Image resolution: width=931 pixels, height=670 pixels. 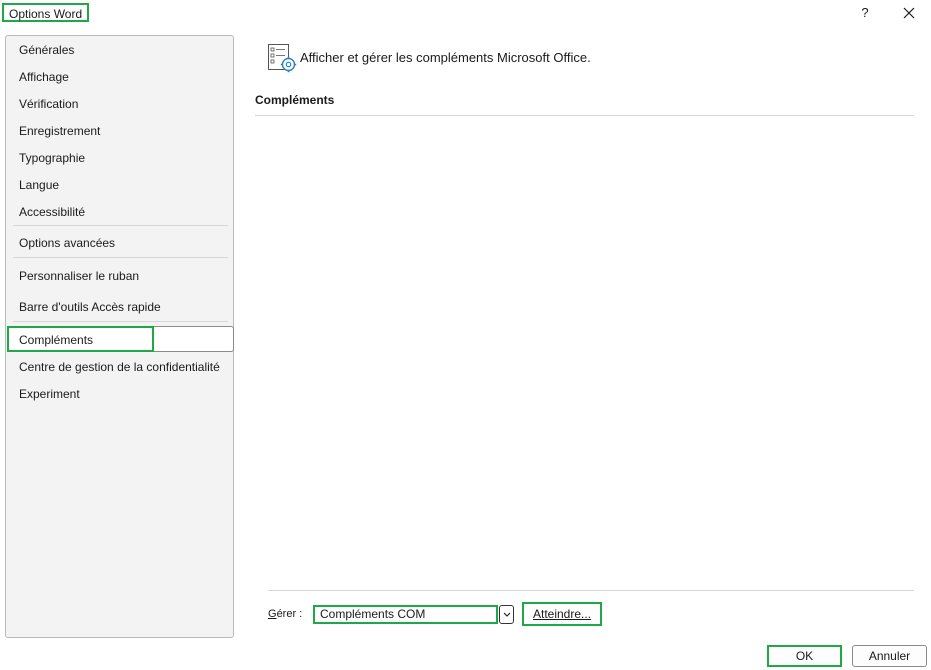 What do you see at coordinates (289, 614) in the screenshot?
I see `manage-label-text: érer :` at bounding box center [289, 614].